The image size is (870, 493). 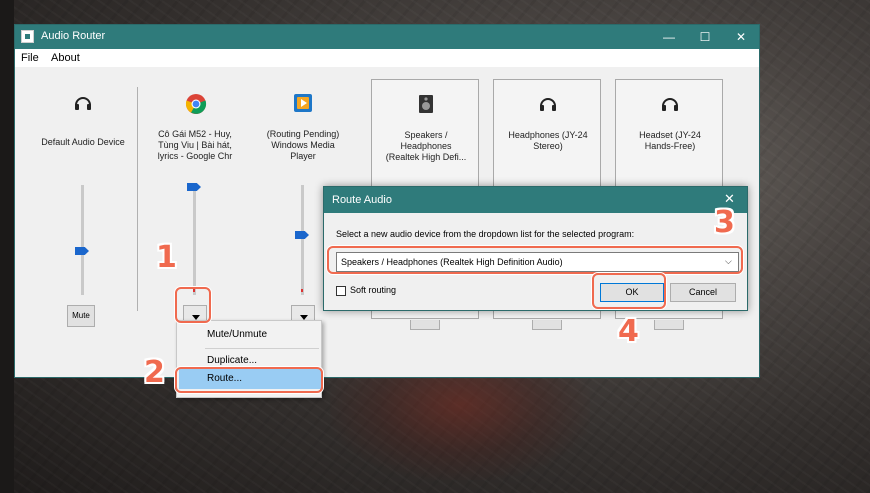 I want to click on maximize-button: ☐, so click(x=705, y=37).